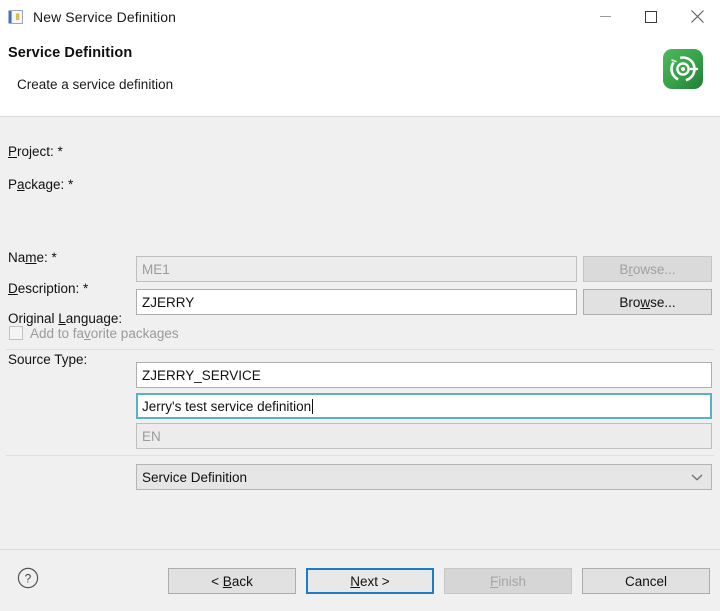 This screenshot has width=720, height=611. What do you see at coordinates (360, 359) in the screenshot?
I see `source-type-row: Source Type:` at bounding box center [360, 359].